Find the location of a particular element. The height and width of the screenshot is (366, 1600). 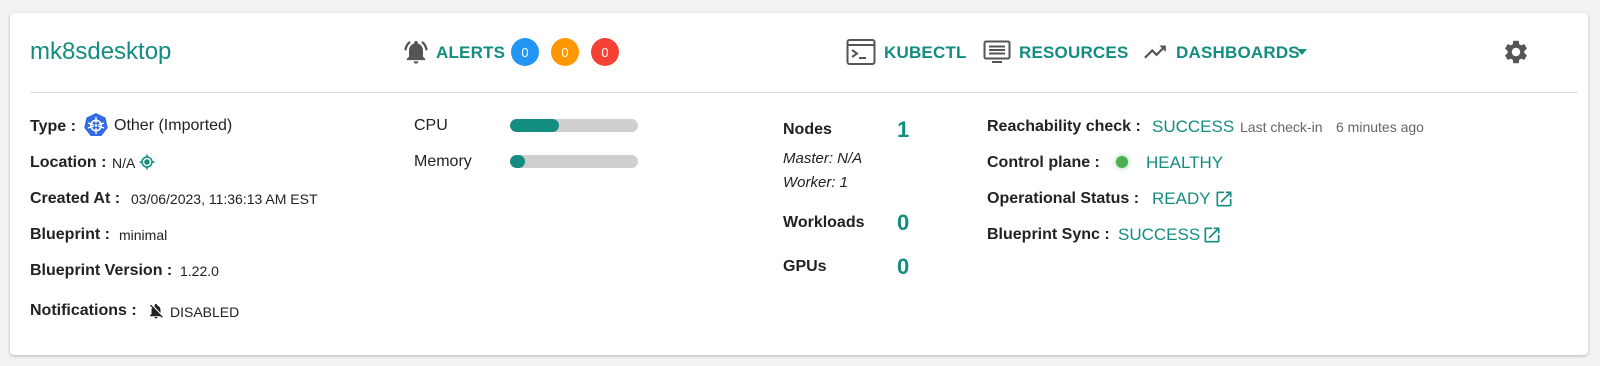

kubernetes-icon is located at coordinates (96, 125).